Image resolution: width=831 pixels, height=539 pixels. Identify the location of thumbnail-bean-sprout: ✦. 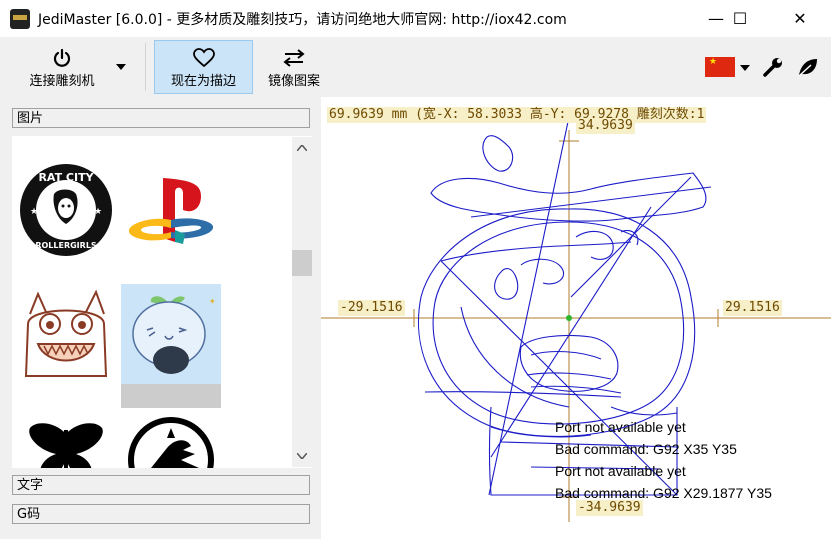
(171, 346).